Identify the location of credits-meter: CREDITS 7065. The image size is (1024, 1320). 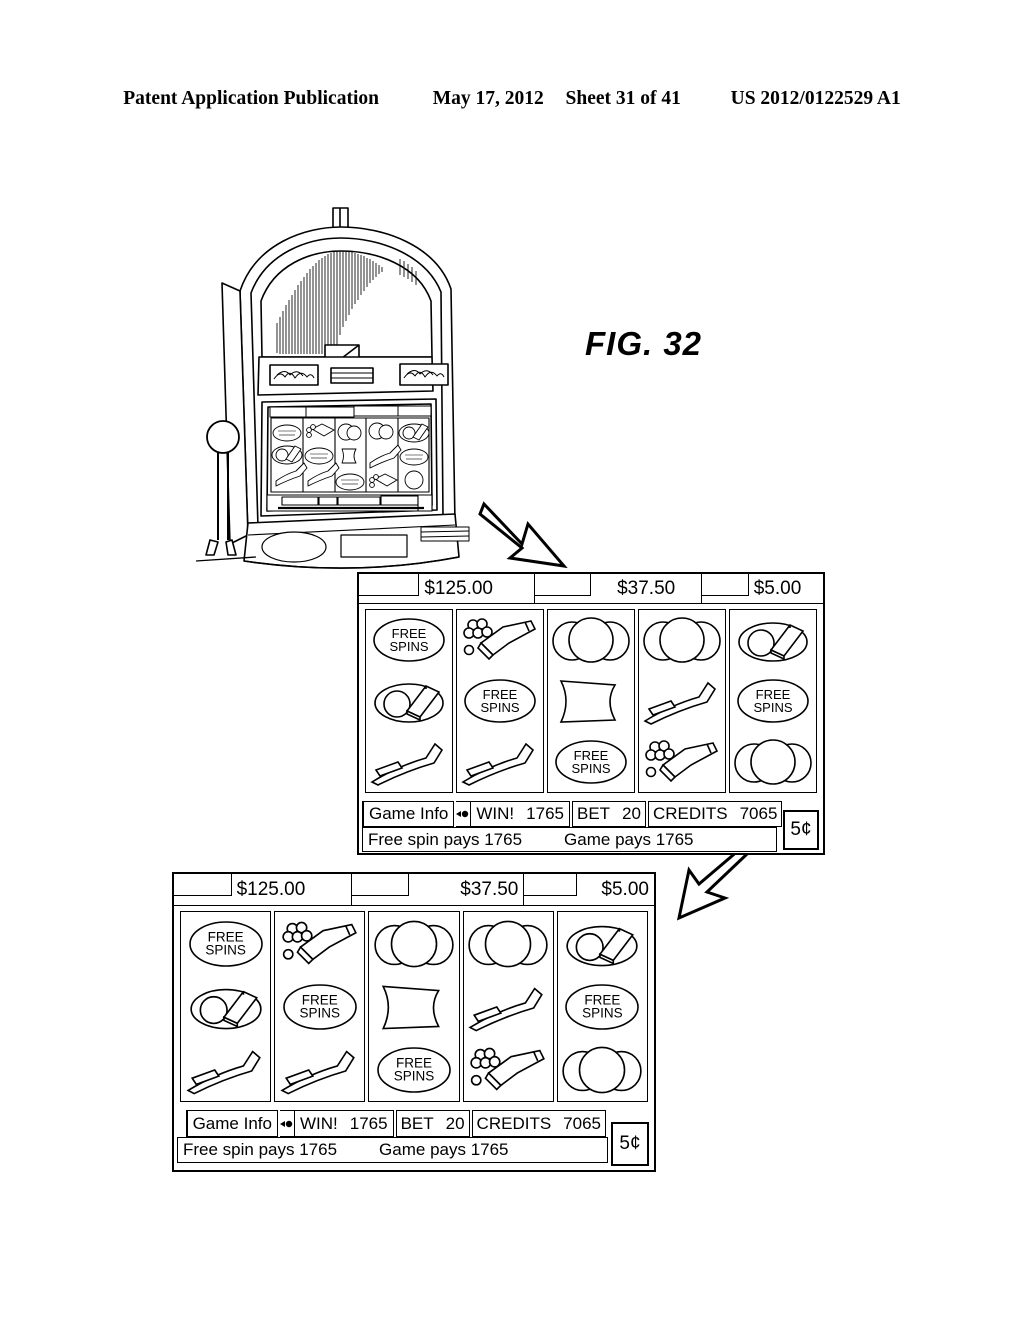
(715, 814).